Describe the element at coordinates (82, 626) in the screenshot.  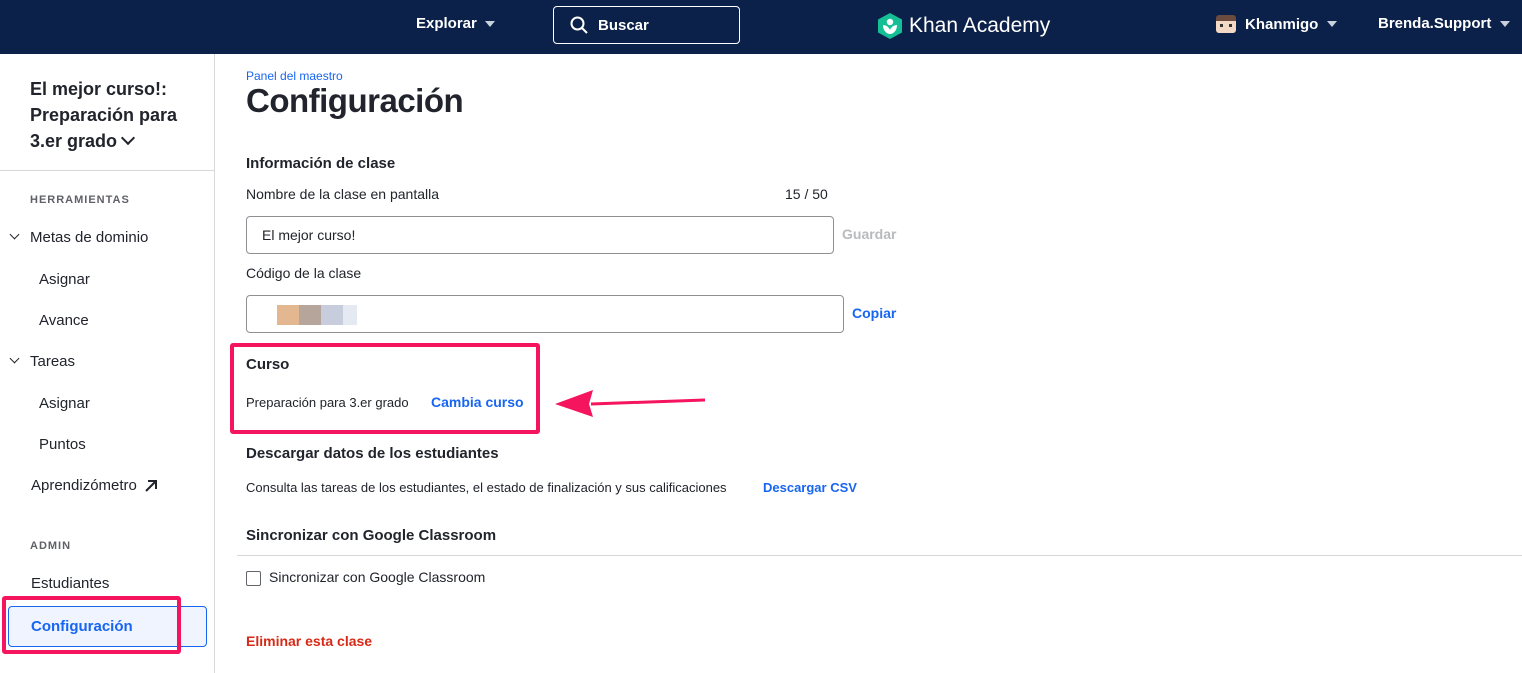
I see `sidebar-item-label: Configuración` at that location.